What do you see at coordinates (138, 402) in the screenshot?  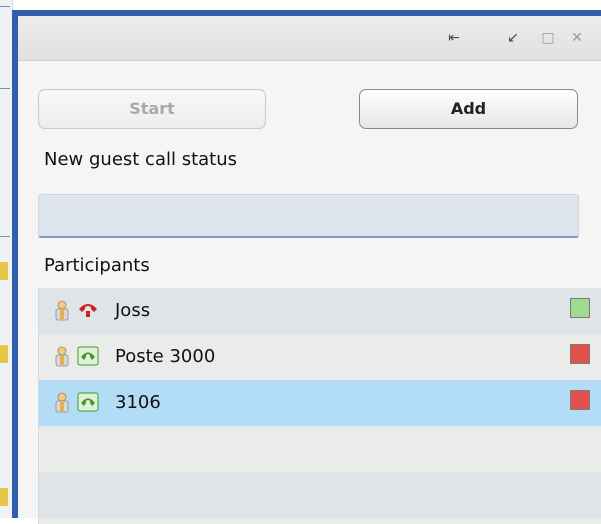 I see `participant-name: 3106` at bounding box center [138, 402].